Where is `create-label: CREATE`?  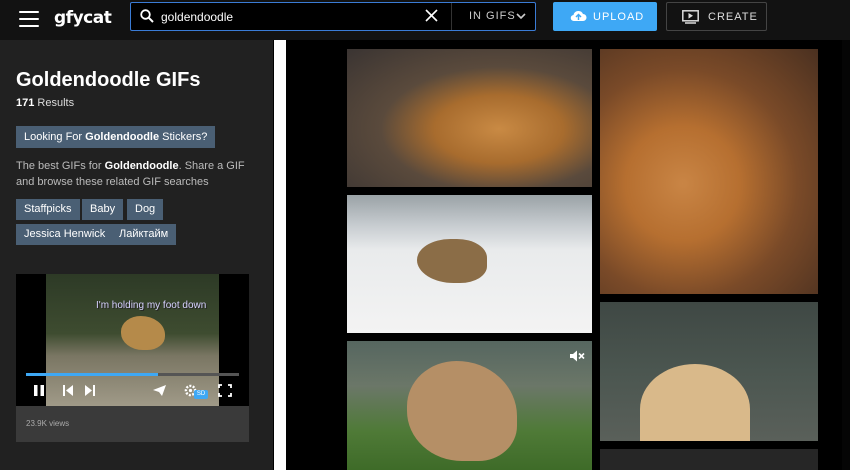
create-label: CREATE is located at coordinates (733, 17).